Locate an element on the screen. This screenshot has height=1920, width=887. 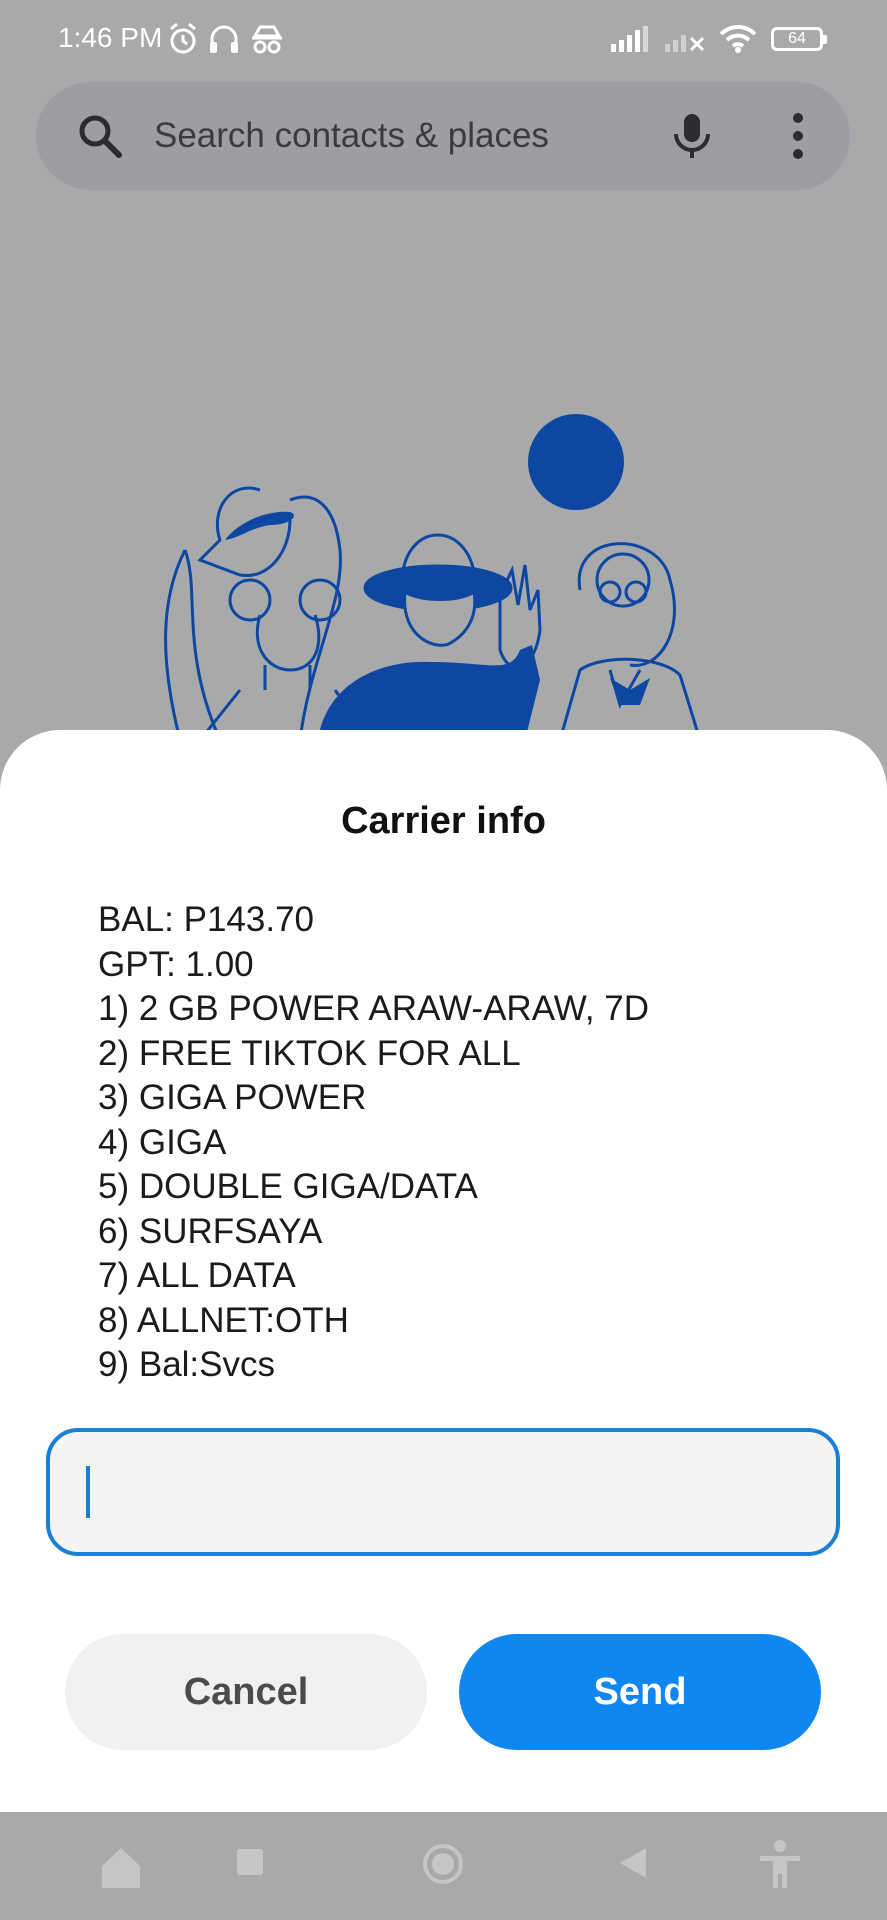
no-signal-icon is located at coordinates (685, 43).